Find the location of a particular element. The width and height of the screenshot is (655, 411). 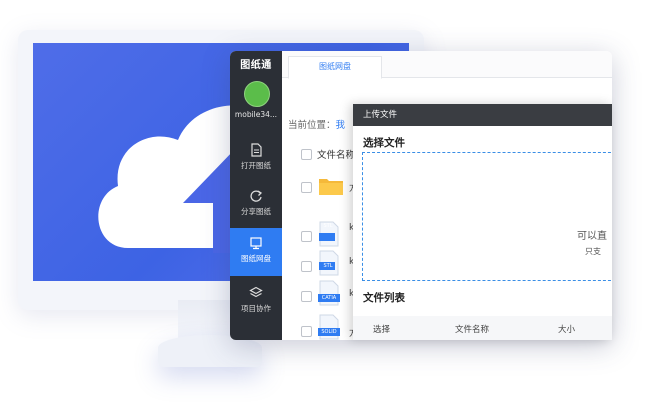

tab-cloud-disk: 图纸网盘 is located at coordinates (335, 67).